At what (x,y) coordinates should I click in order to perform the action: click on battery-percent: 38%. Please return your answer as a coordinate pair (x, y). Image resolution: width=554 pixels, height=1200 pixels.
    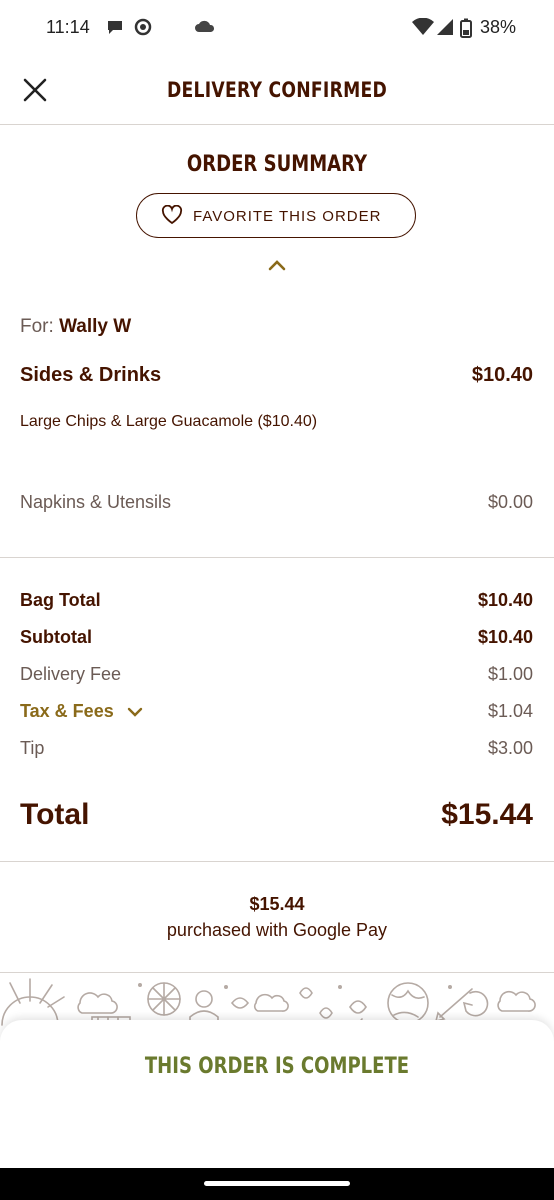
    Looking at the image, I should click on (497, 27).